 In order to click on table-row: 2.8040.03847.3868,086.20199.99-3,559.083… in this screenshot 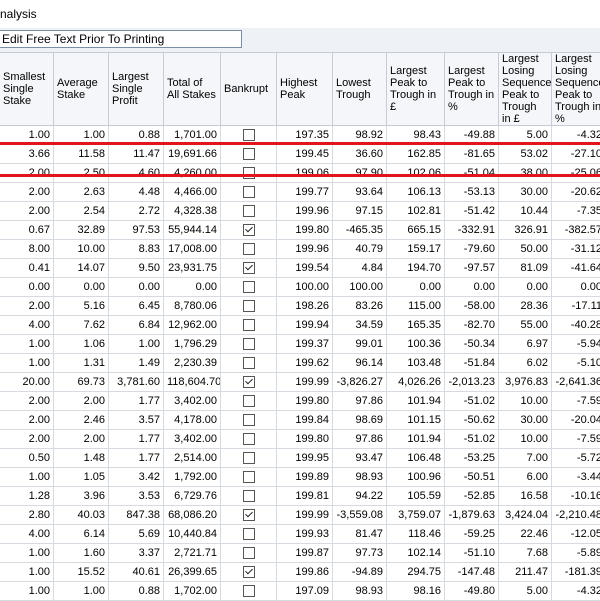, I will do `click(300, 515)`.